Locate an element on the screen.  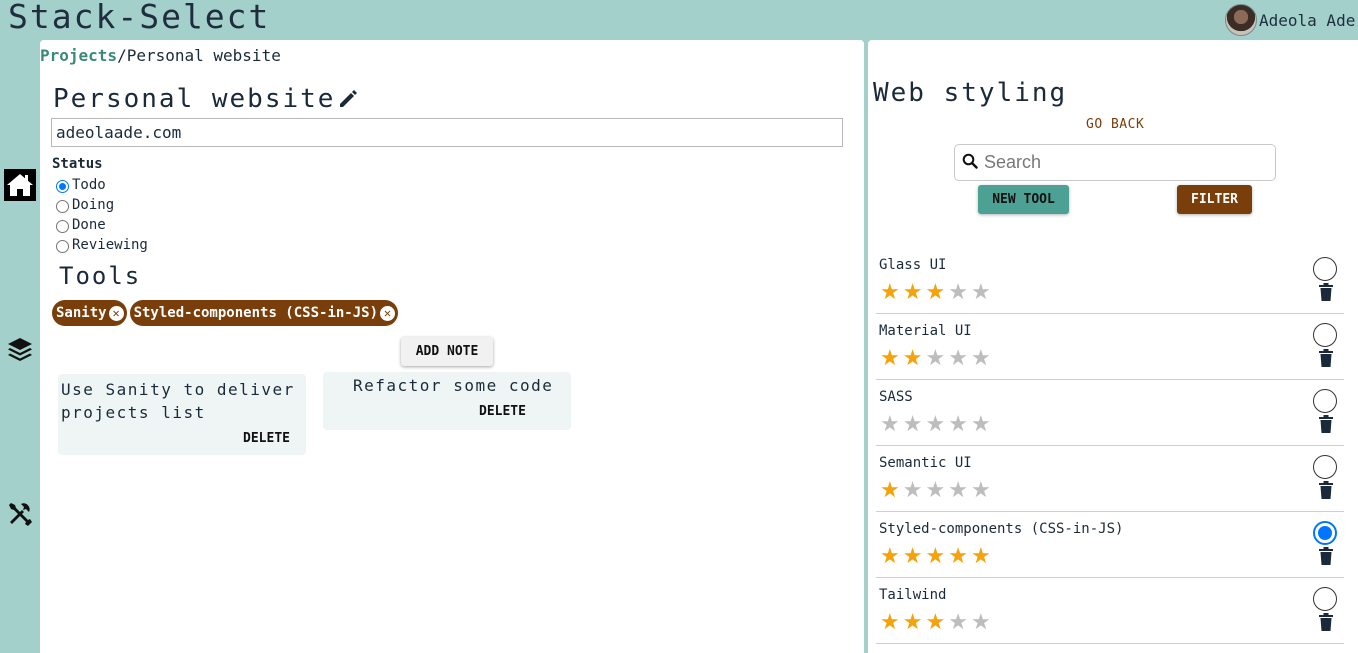
status-option-todo: Todo is located at coordinates (102, 185).